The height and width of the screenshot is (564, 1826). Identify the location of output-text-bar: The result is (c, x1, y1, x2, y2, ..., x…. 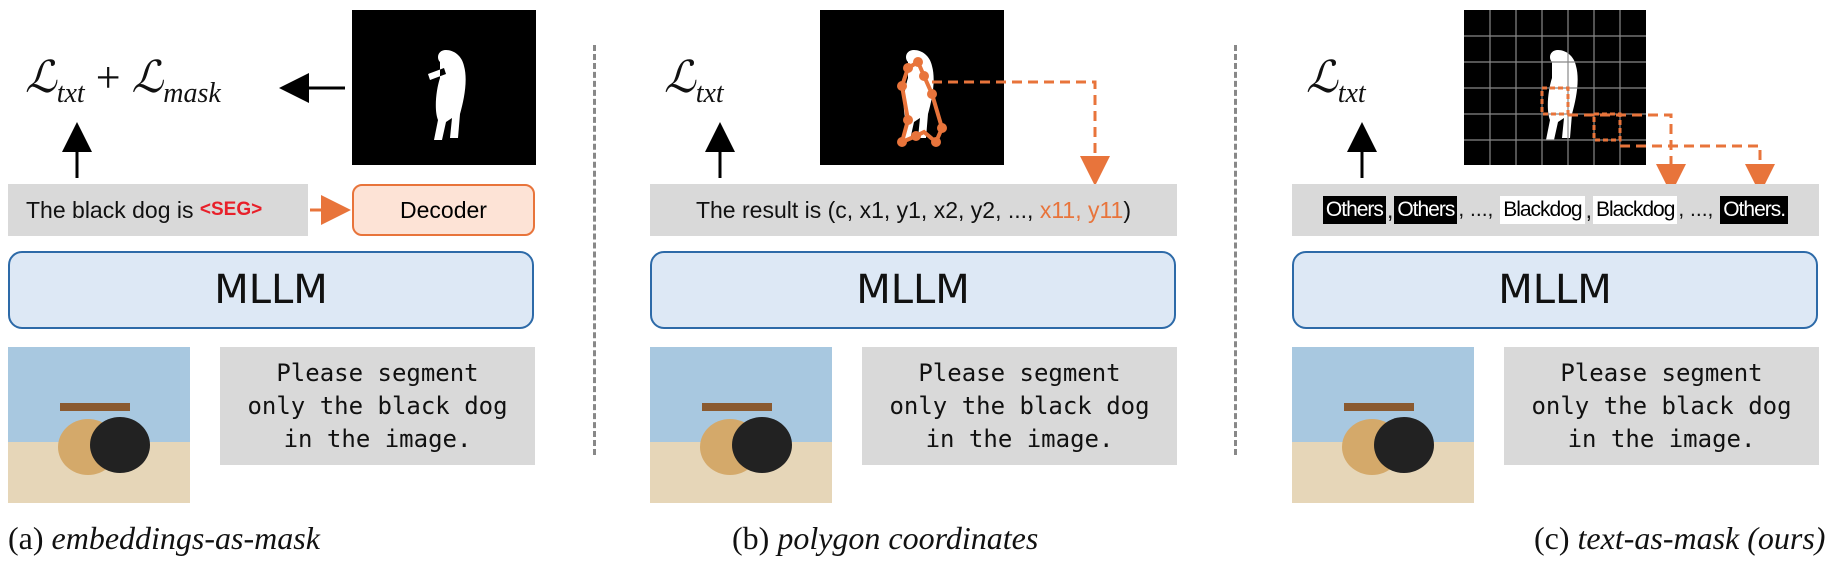
(913, 210).